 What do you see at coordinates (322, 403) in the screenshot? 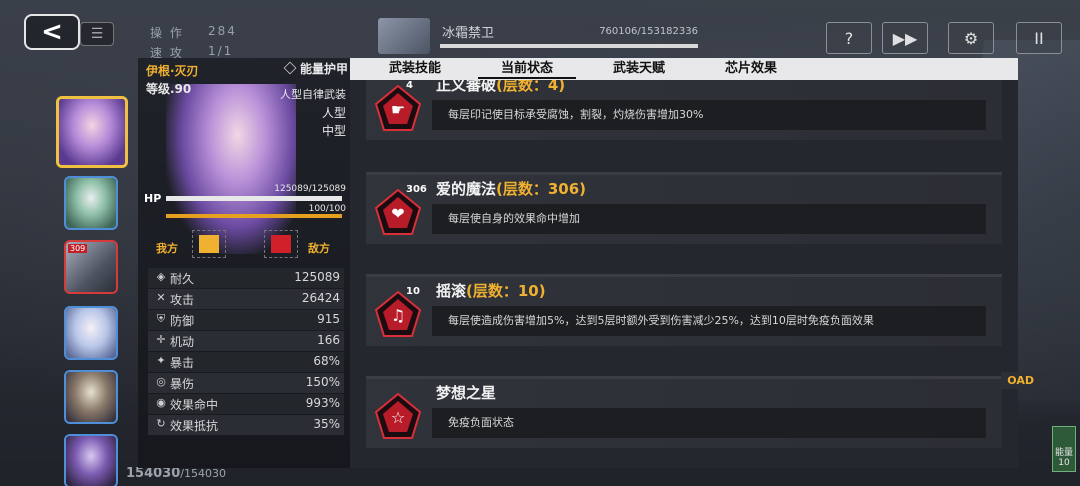
I see `stat-value: 993%` at bounding box center [322, 403].